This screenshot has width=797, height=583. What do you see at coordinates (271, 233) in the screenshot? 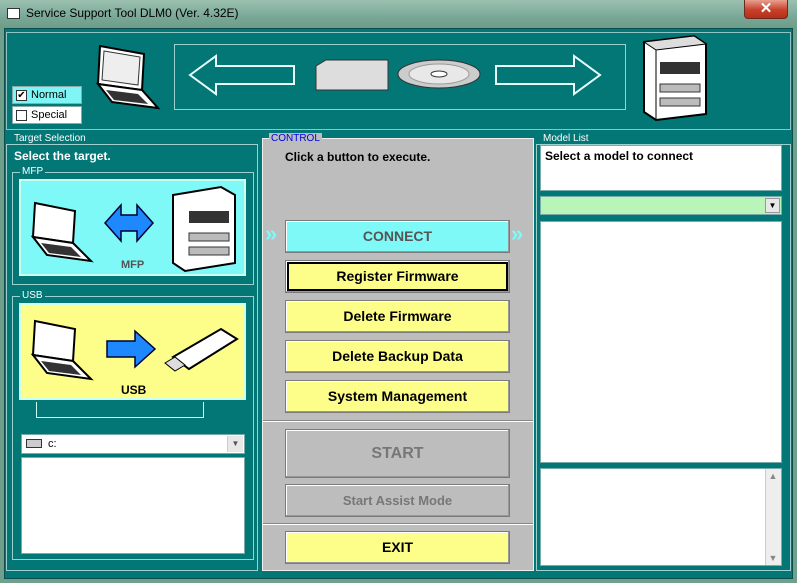
I see `chevron-left-icon: »` at bounding box center [271, 233].